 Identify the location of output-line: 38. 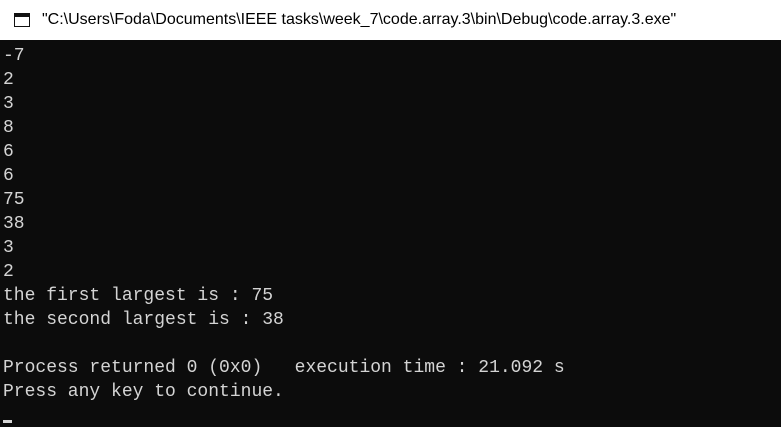
(14, 224).